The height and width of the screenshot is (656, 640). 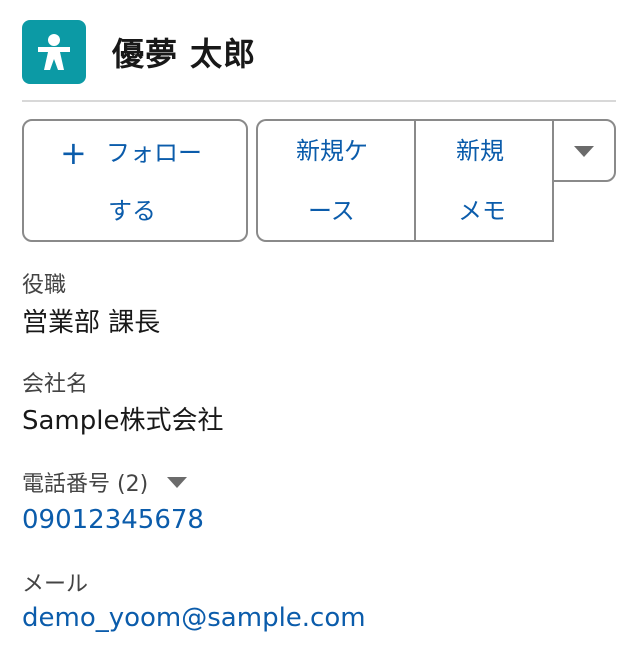 I want to click on avatar, so click(x=54, y=52).